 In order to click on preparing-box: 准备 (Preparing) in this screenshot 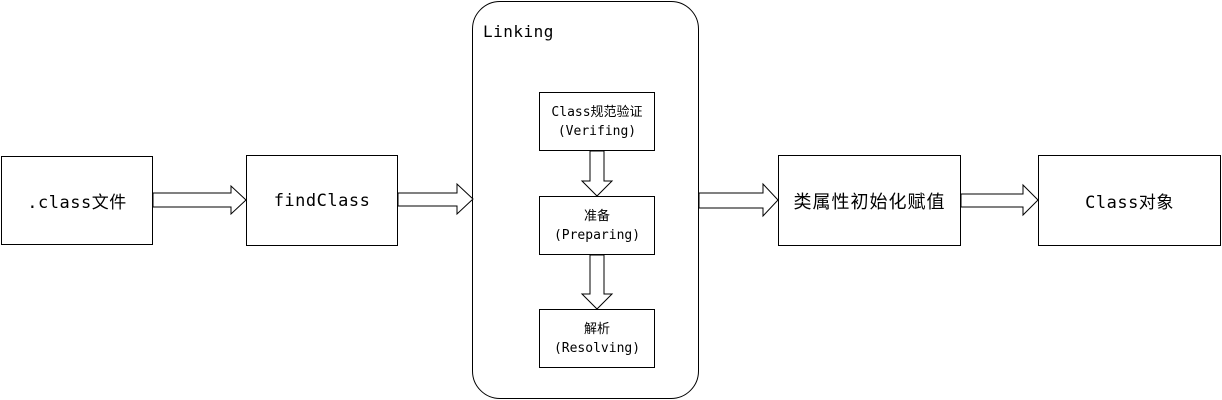, I will do `click(597, 225)`.